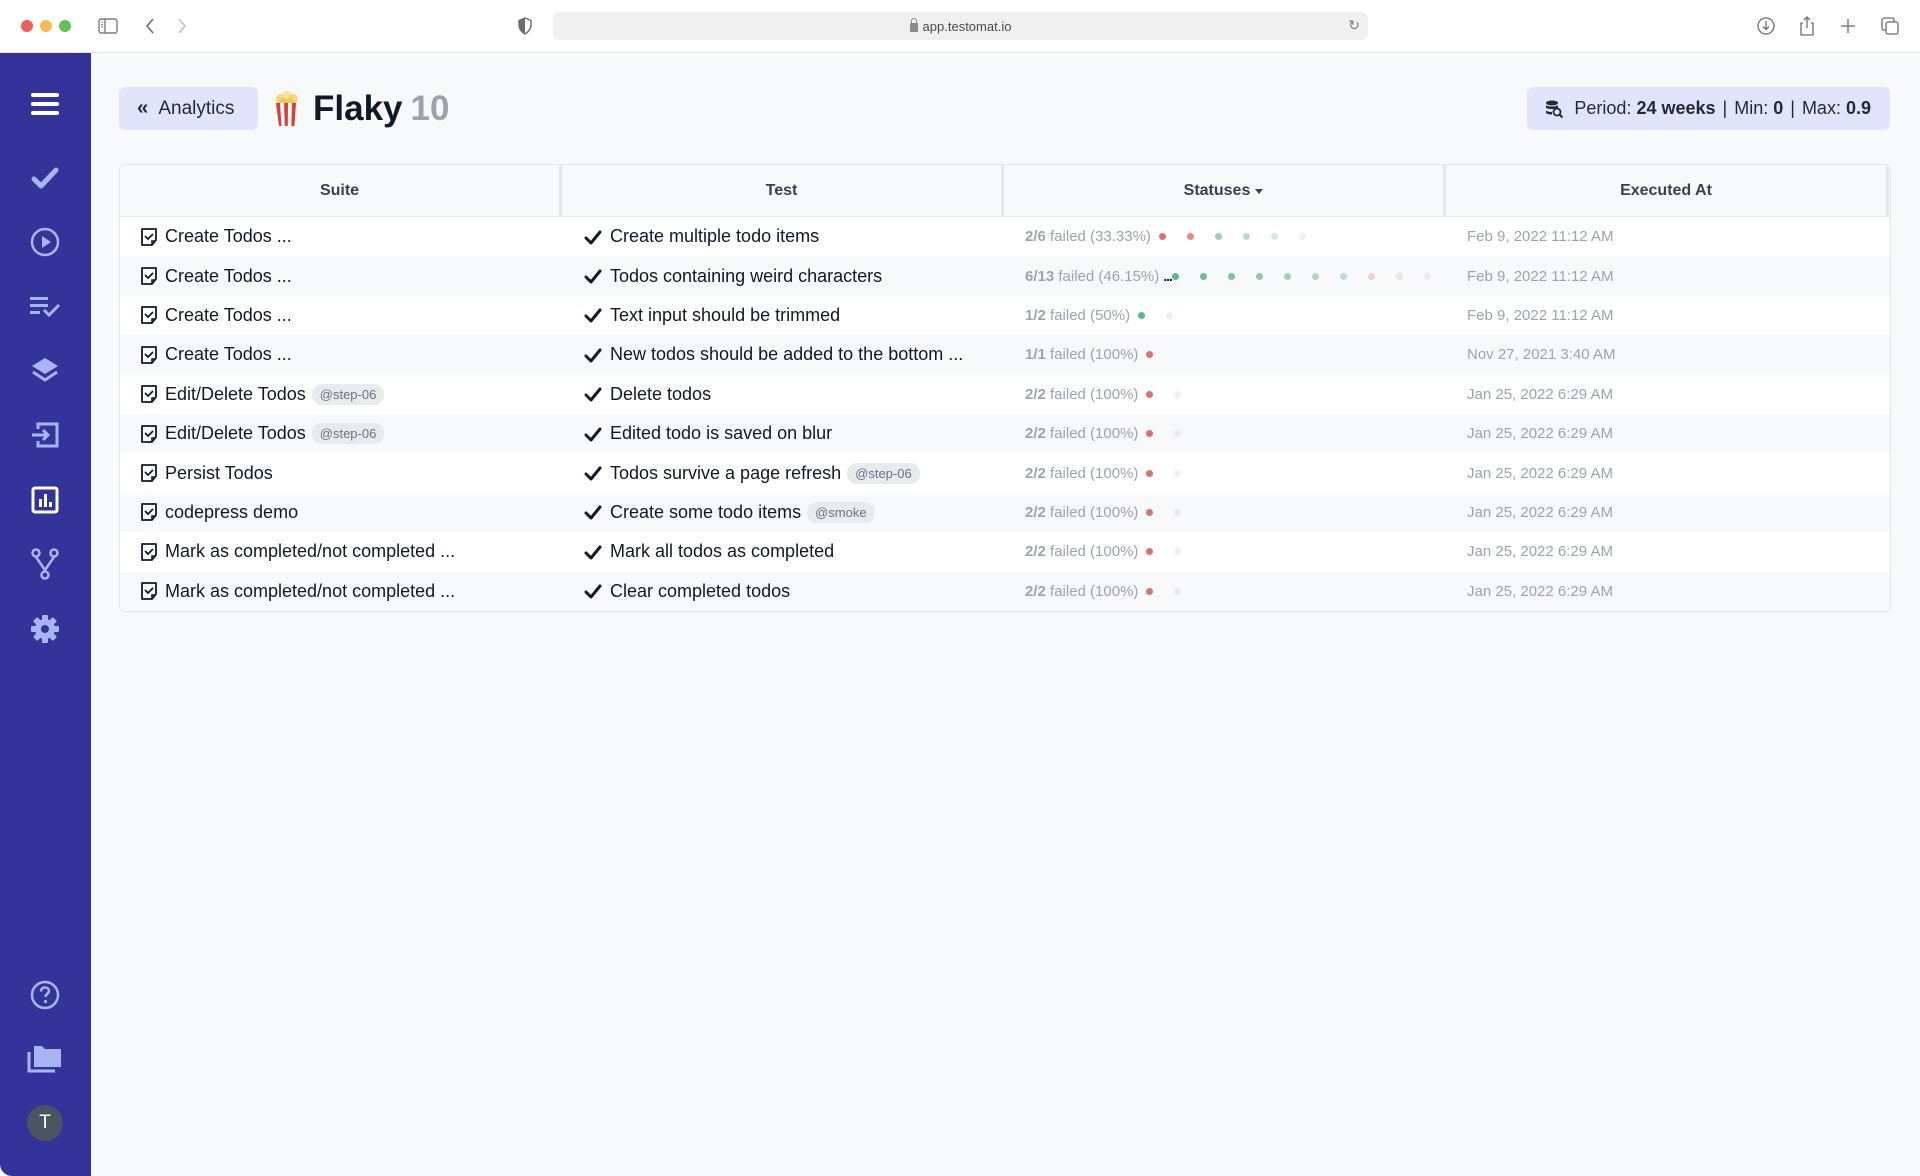 The image size is (1920, 1176). Describe the element at coordinates (1890, 26) in the screenshot. I see `tab-overview-icon` at that location.